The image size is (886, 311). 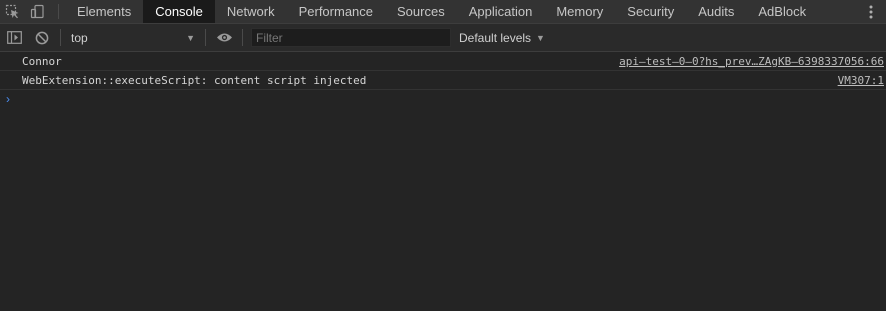 What do you see at coordinates (8, 99) in the screenshot?
I see `prompt-chevron-icon: ›` at bounding box center [8, 99].